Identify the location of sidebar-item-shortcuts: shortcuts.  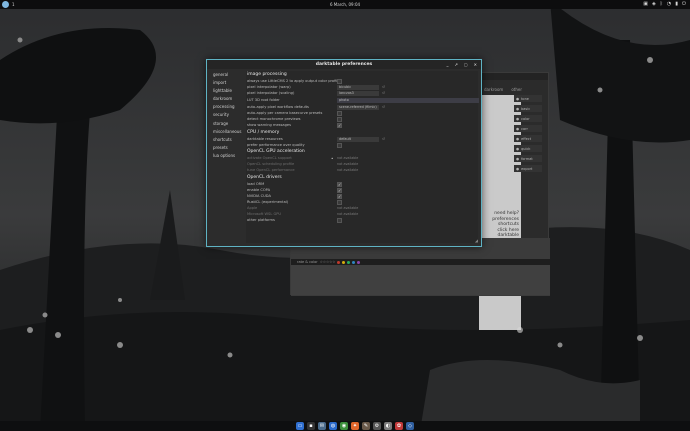
(227, 140).